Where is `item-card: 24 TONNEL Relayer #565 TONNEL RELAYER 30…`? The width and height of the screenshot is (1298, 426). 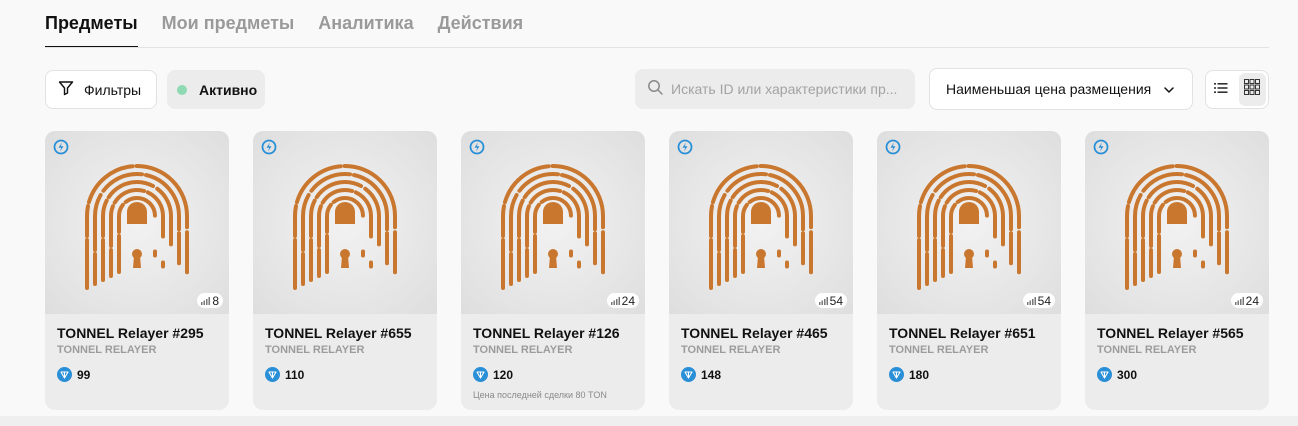
item-card: 24 TONNEL Relayer #565 TONNEL RELAYER 30… is located at coordinates (1177, 270).